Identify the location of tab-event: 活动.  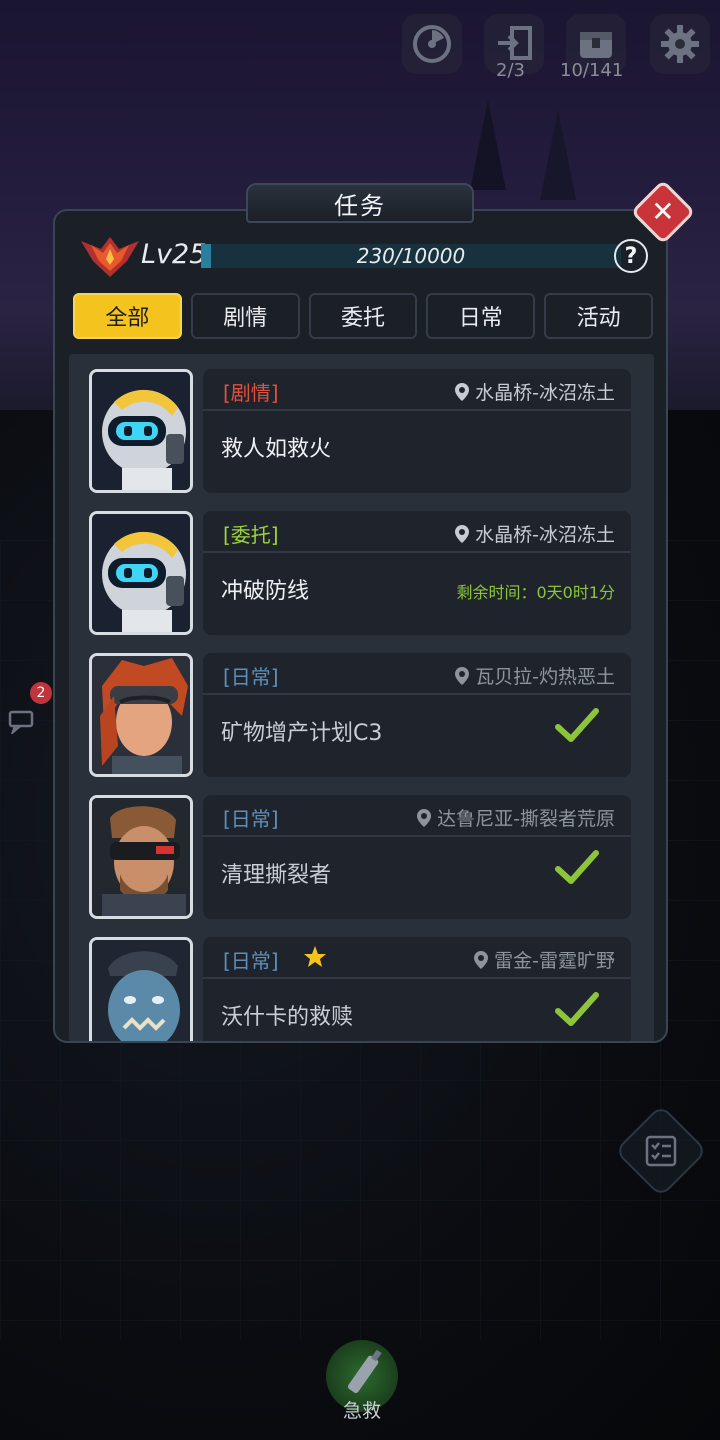
(598, 316).